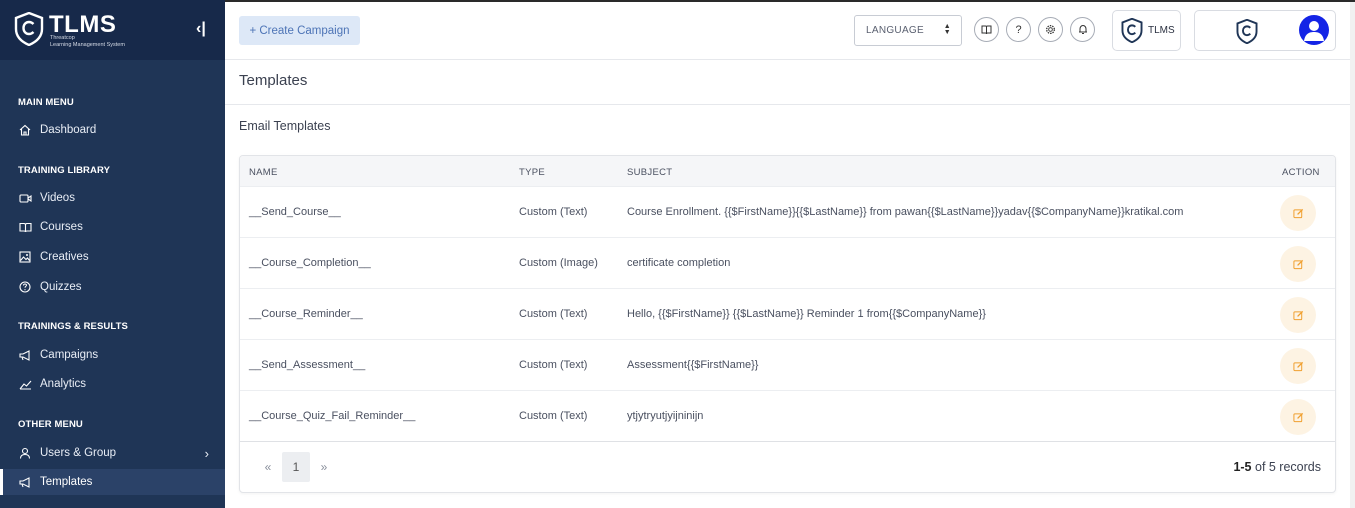 The image size is (1355, 508). I want to click on sidebar-item-users-group: Users & Group ›, so click(112, 453).